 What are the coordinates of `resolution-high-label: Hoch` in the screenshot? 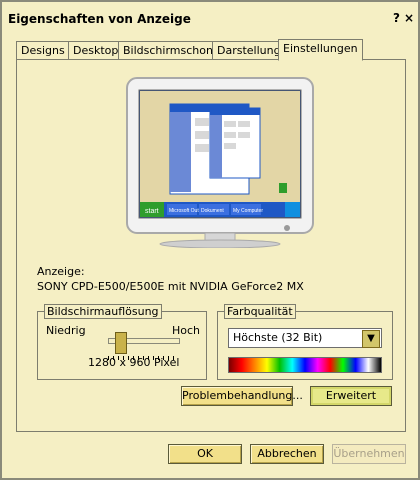 It's located at (186, 330).